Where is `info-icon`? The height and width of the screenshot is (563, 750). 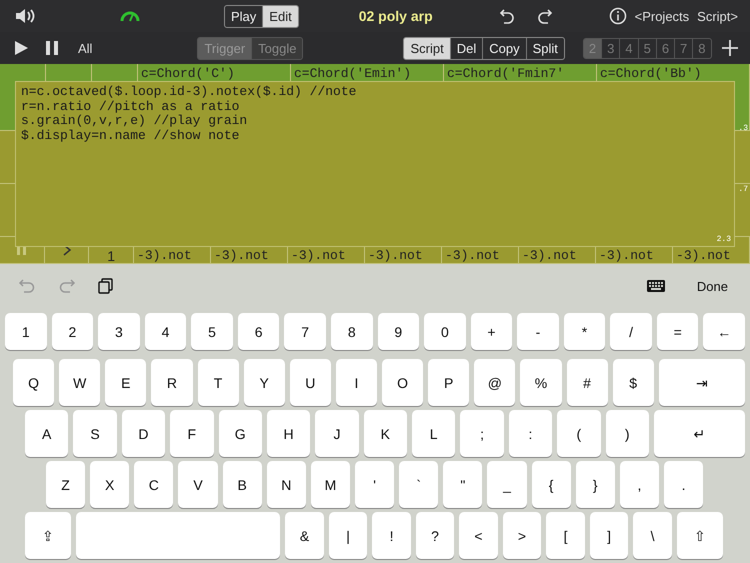
info-icon is located at coordinates (617, 16).